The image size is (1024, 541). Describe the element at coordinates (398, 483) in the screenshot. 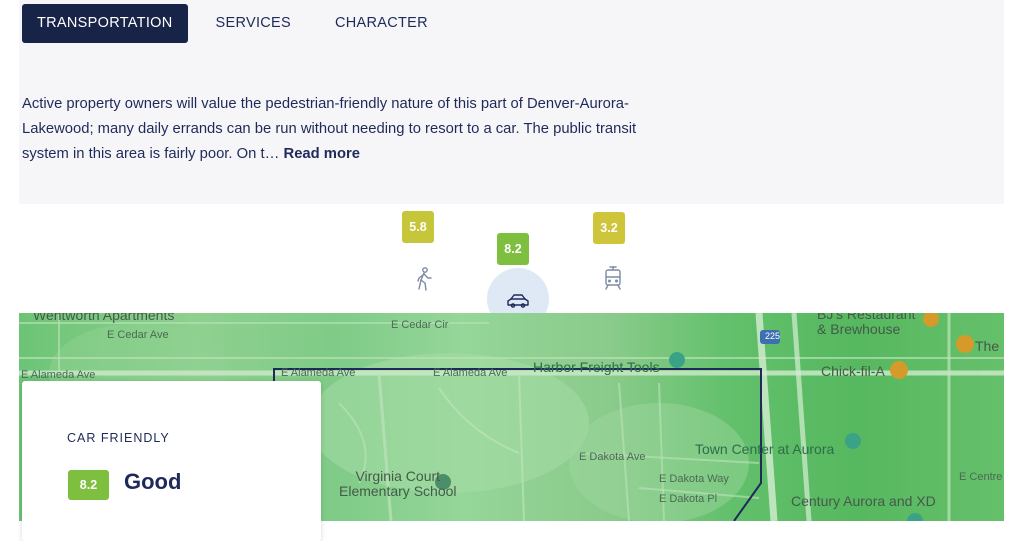

I see `map-label-virginia-court: Virginia Court Elementary School` at that location.